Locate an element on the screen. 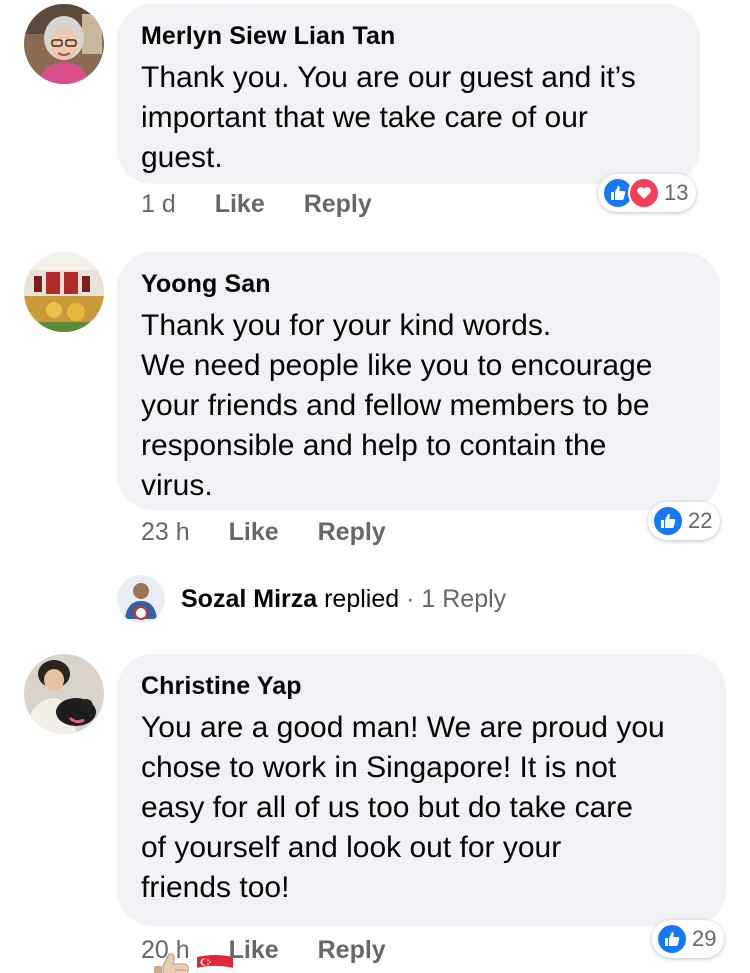 The image size is (750, 973). reply-avatar-image is located at coordinates (141, 599).